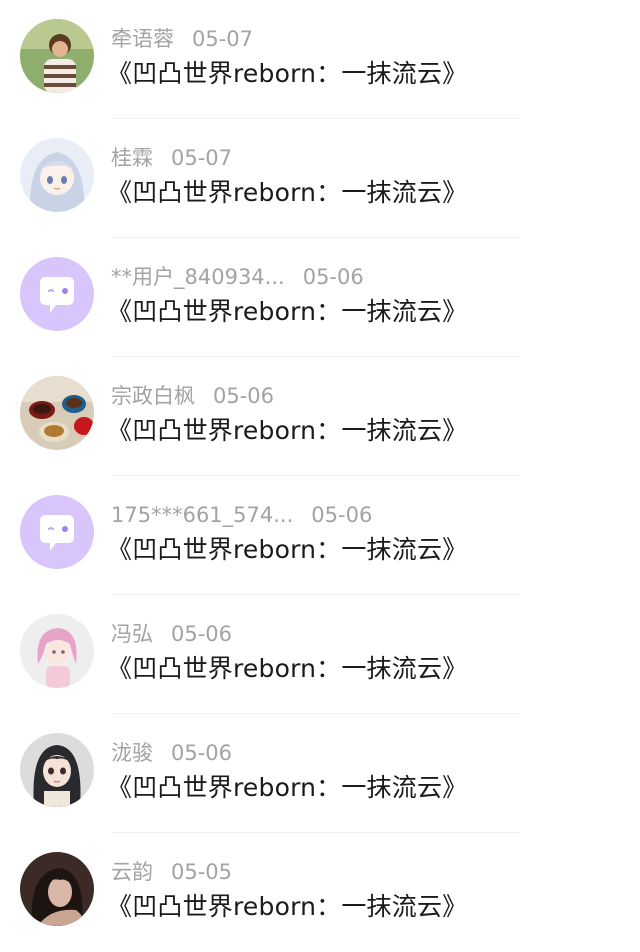  What do you see at coordinates (57, 175) in the screenshot?
I see `anime-girl-avatar` at bounding box center [57, 175].